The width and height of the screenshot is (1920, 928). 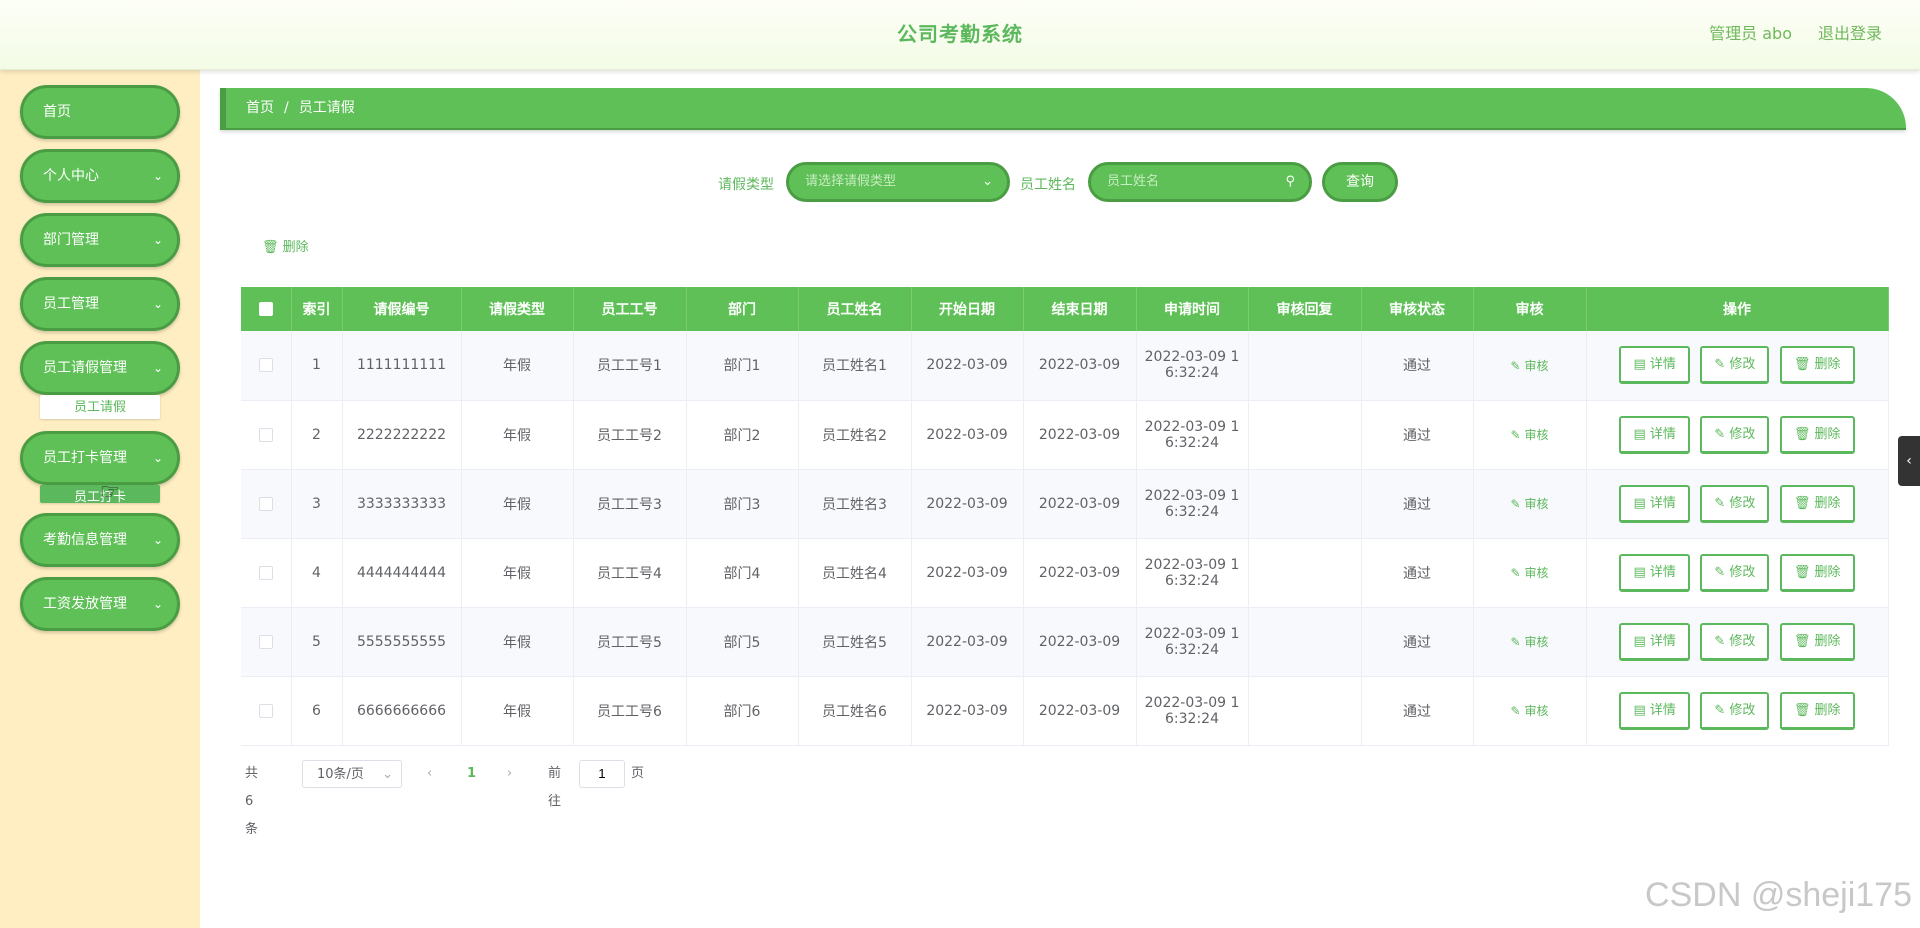 I want to click on audit-label: 审核, so click(x=1536, y=365).